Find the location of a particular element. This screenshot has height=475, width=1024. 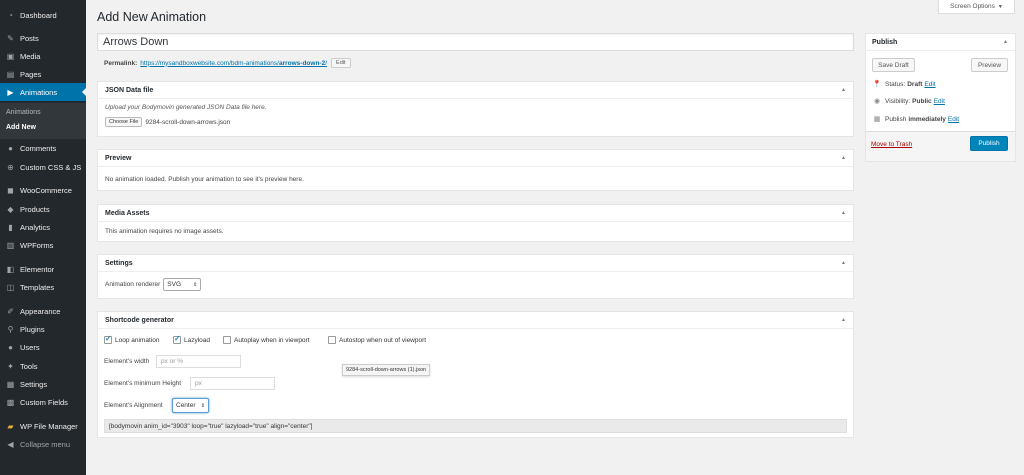

width-input is located at coordinates (198, 361).